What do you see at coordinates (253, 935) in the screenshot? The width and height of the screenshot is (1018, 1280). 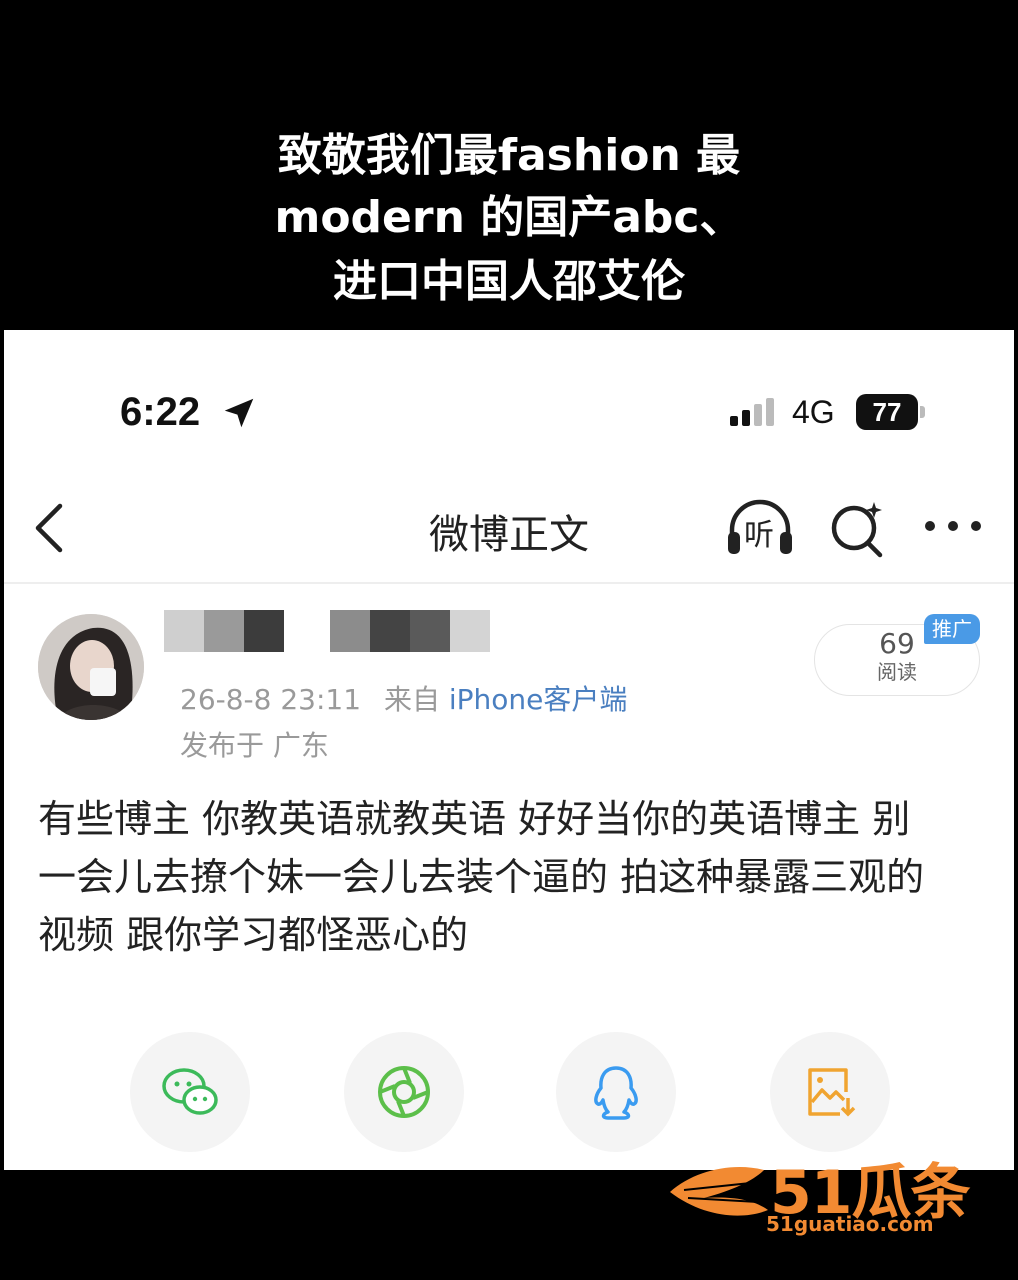 I see `post-text-line: 视频 跟你学习都怪恶心的` at bounding box center [253, 935].